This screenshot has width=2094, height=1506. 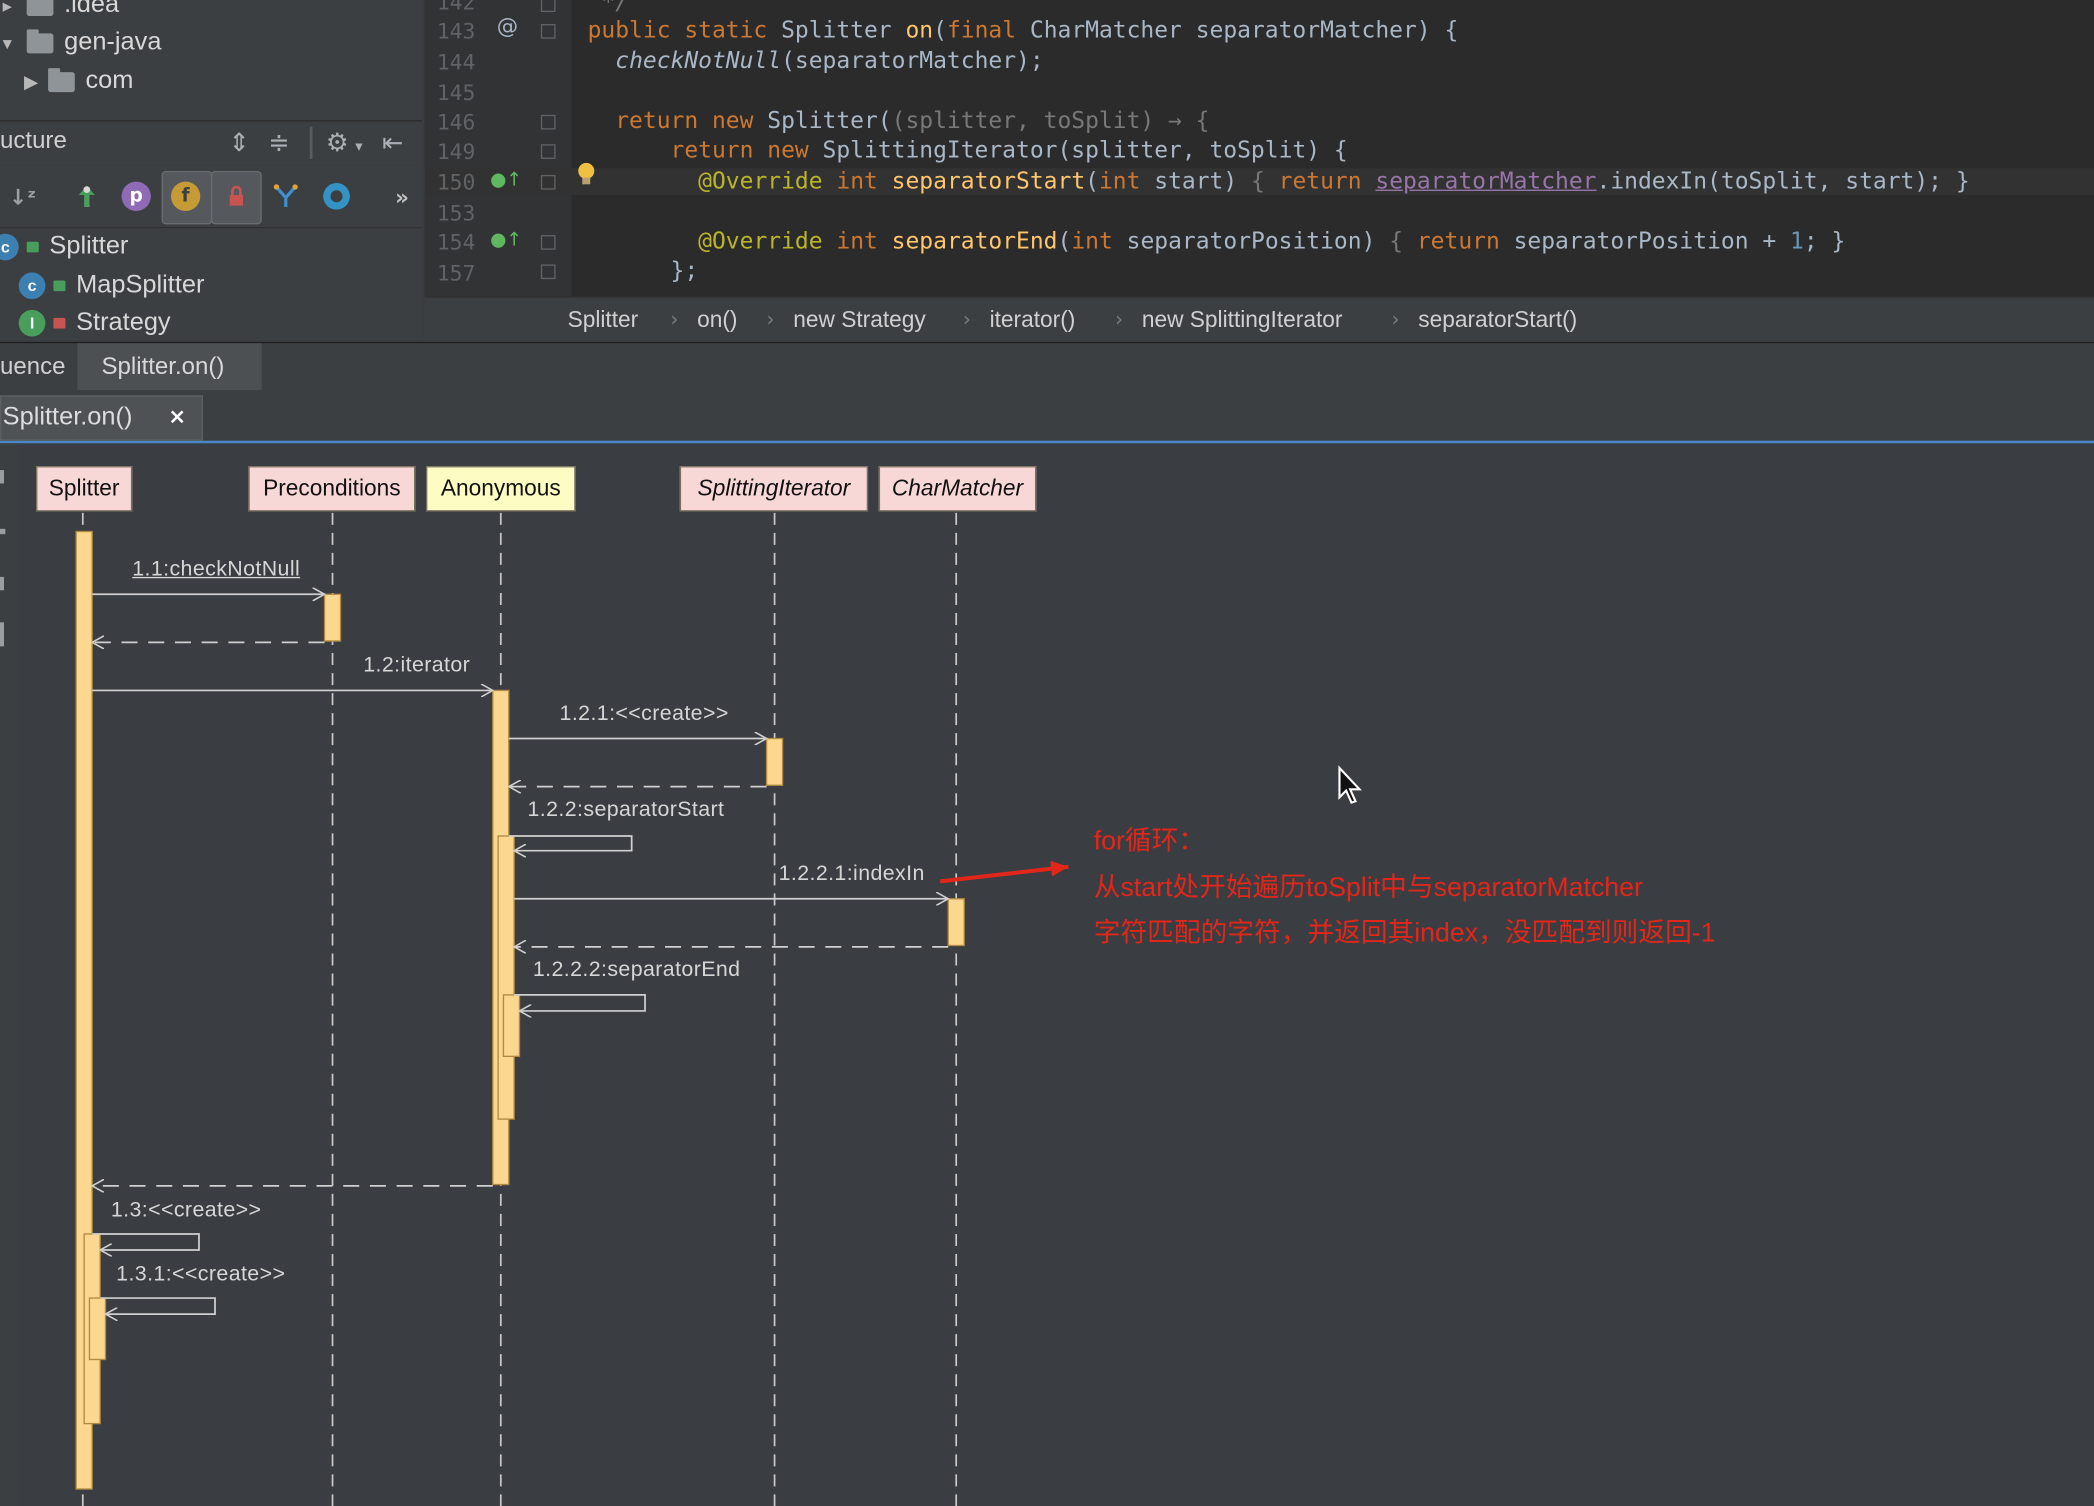 I want to click on lifeline-head-anonymous: Anonymous, so click(x=501, y=489).